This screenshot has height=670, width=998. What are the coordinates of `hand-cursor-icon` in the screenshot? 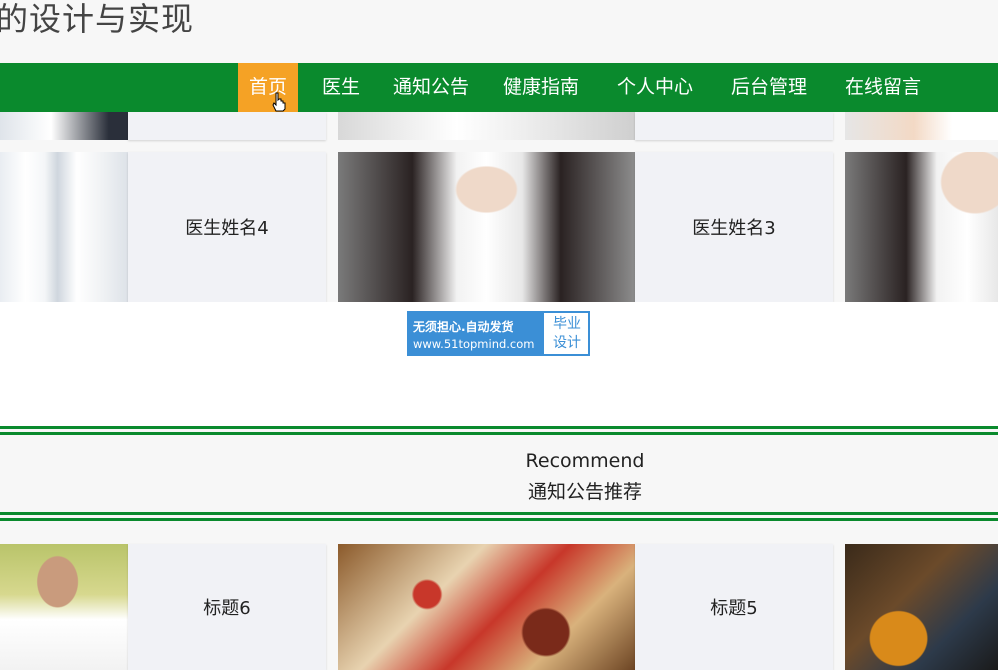 It's located at (279, 102).